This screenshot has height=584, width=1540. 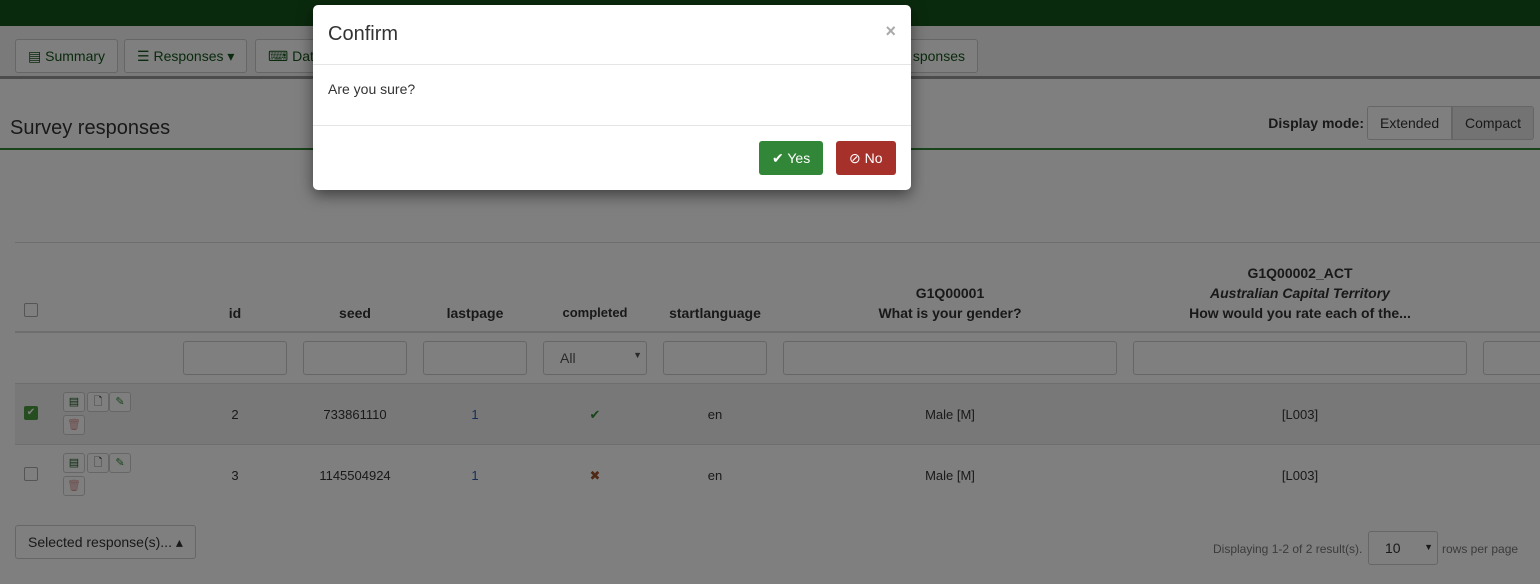 I want to click on check-icon: ✔, so click(x=780, y=158).